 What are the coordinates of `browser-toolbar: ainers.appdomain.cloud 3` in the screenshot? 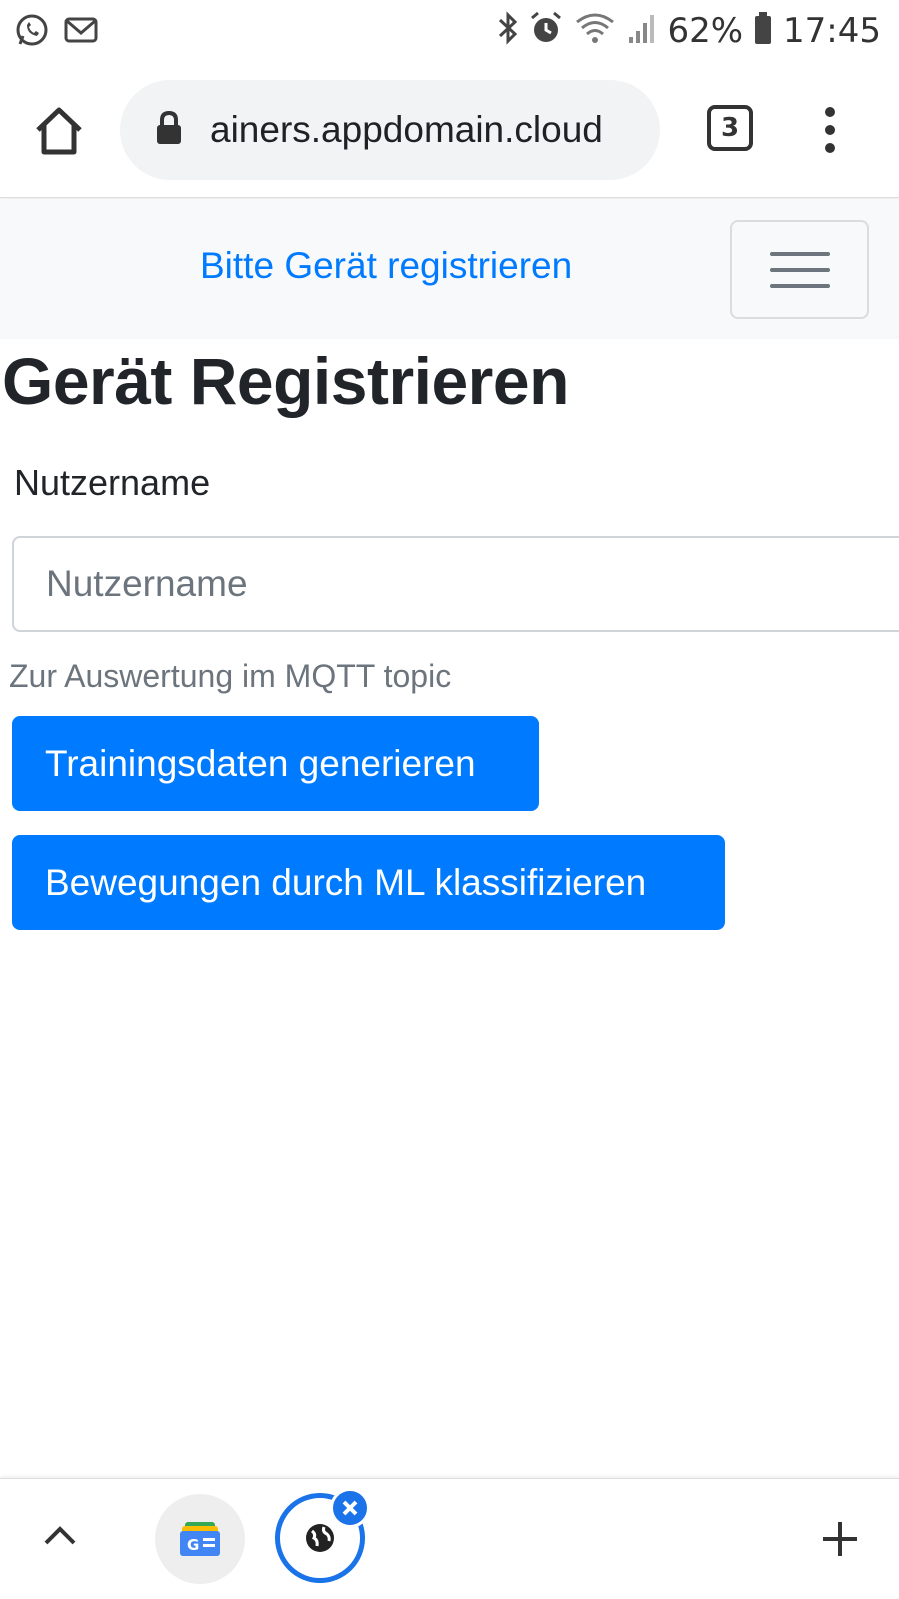 It's located at (449, 131).